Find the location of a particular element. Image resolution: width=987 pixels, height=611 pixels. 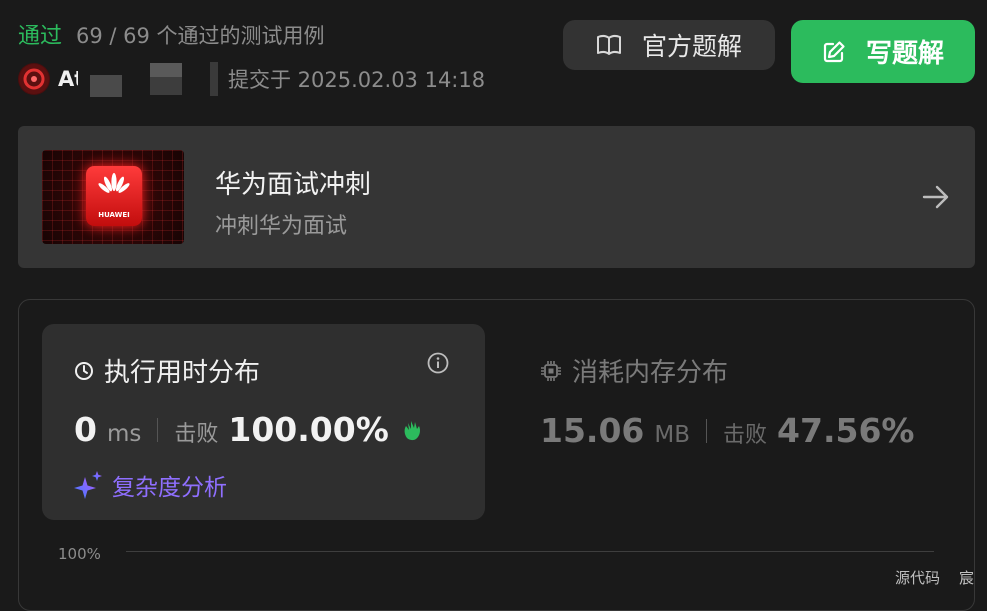

write-solution-label: 写题解 is located at coordinates (904, 54).